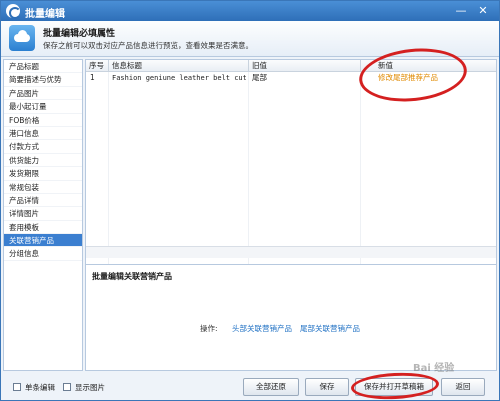 Image resolution: width=500 pixels, height=401 pixels. Describe the element at coordinates (43, 134) in the screenshot. I see `sidebar-item-port: 港口信息` at that location.